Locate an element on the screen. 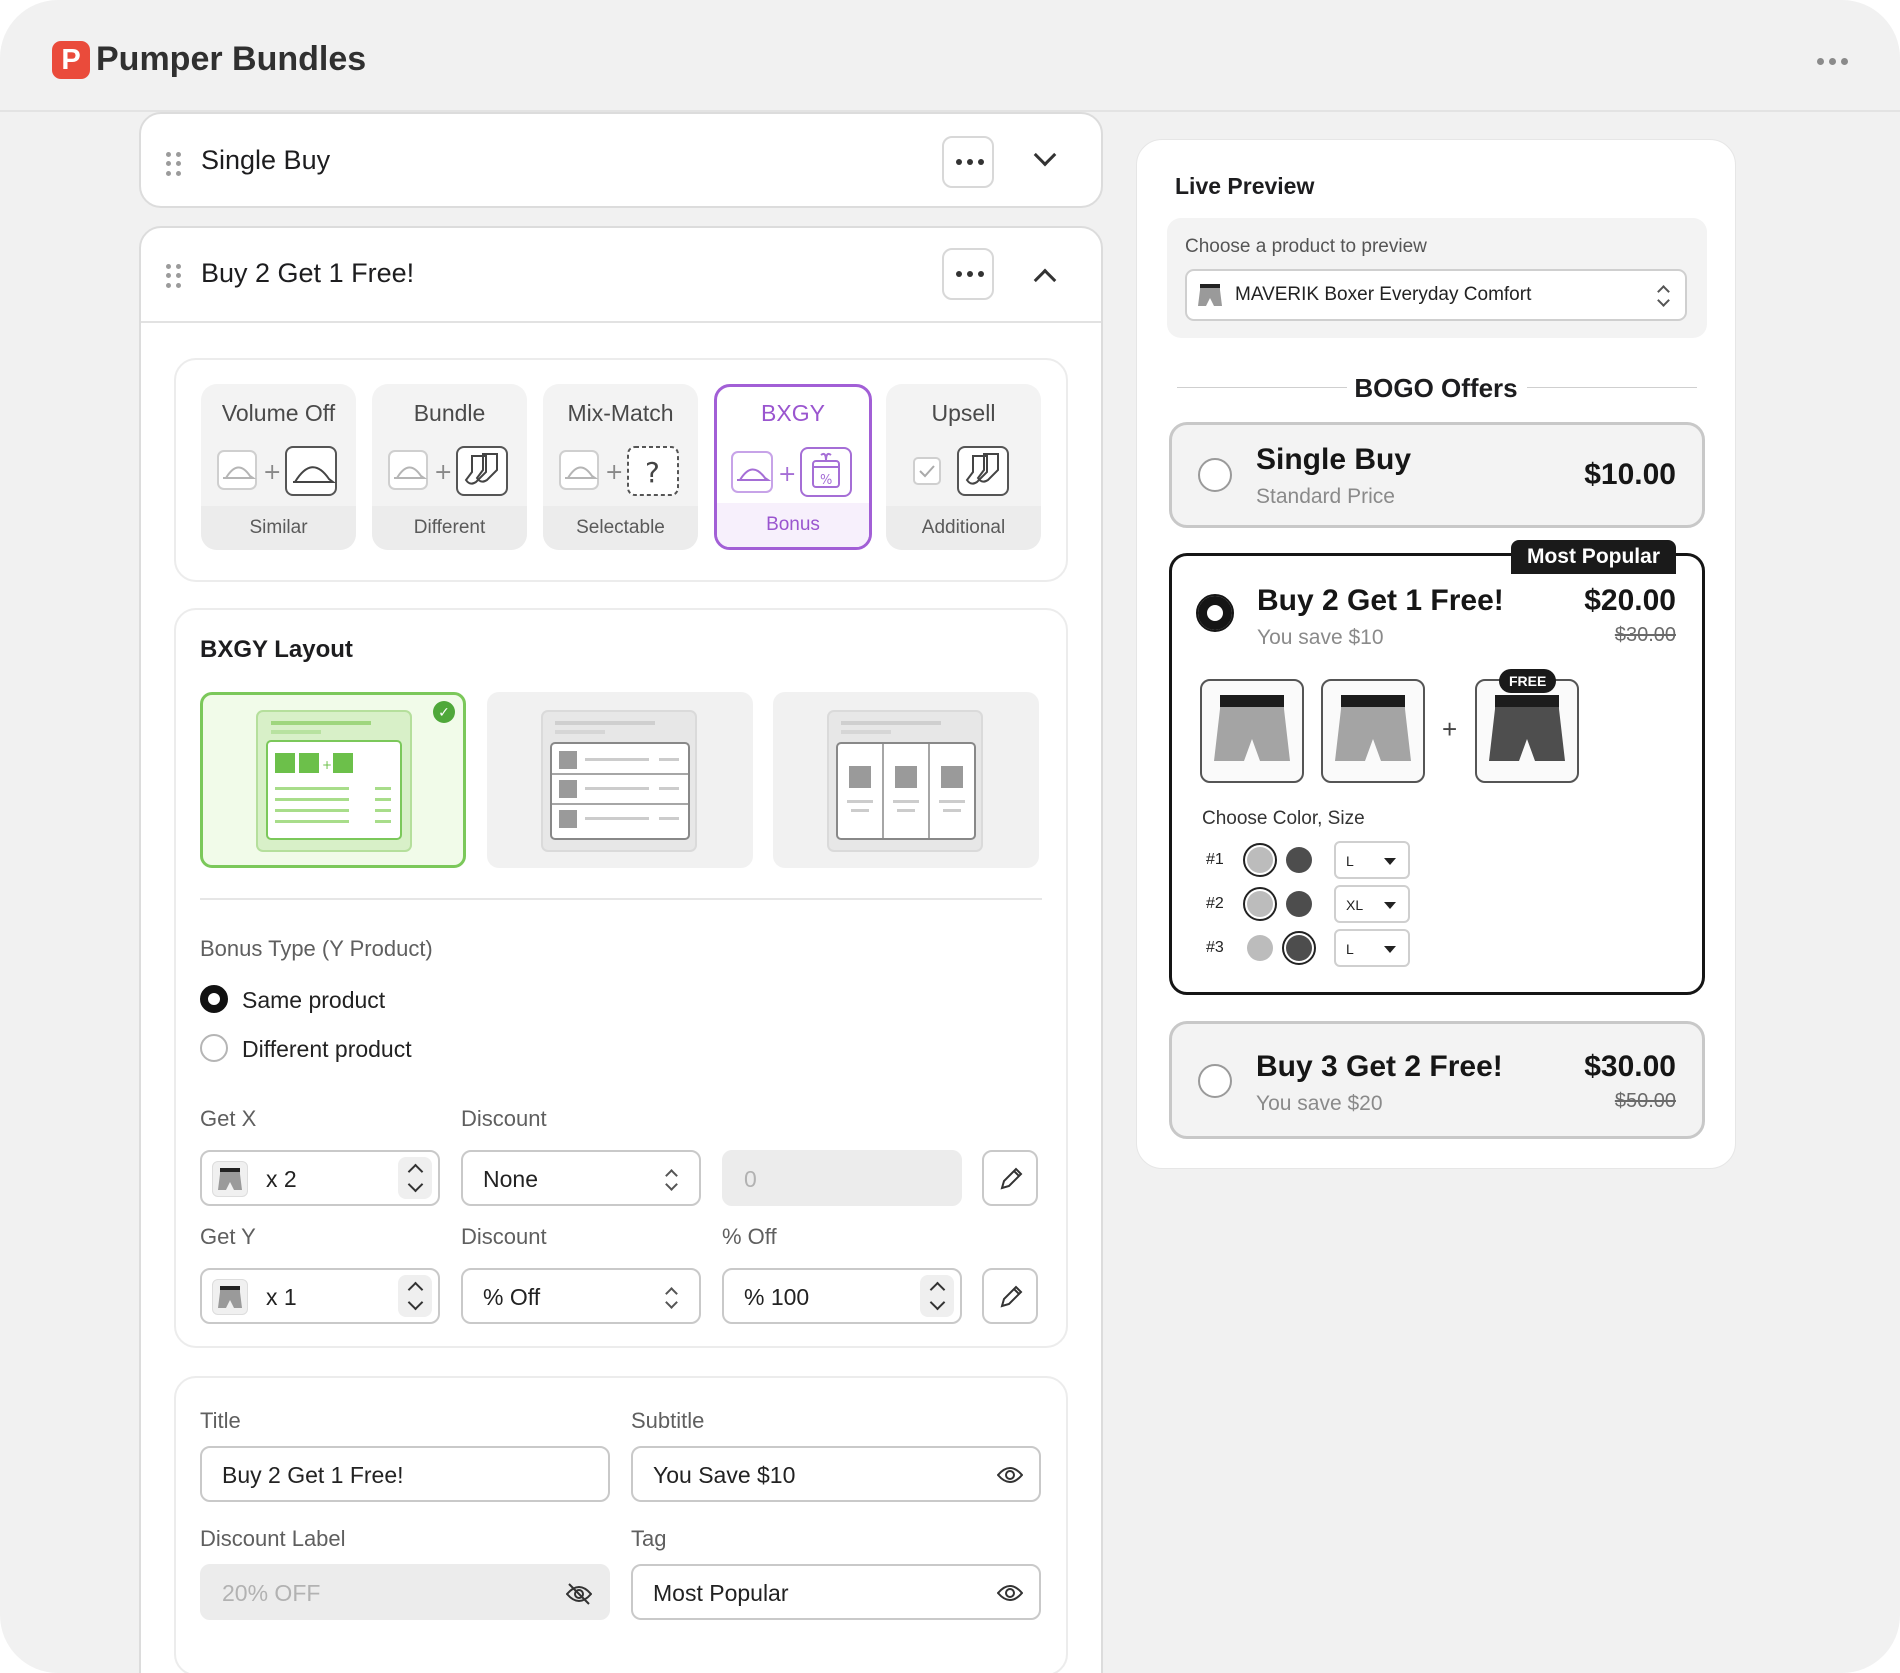 The width and height of the screenshot is (1900, 1673). product-select: MAVERIK Boxer Everyday Comfort is located at coordinates (1436, 295).